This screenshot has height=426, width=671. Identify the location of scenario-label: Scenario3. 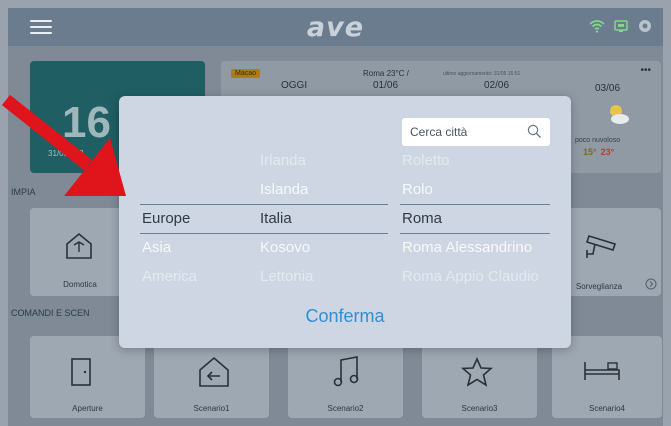
(479, 408).